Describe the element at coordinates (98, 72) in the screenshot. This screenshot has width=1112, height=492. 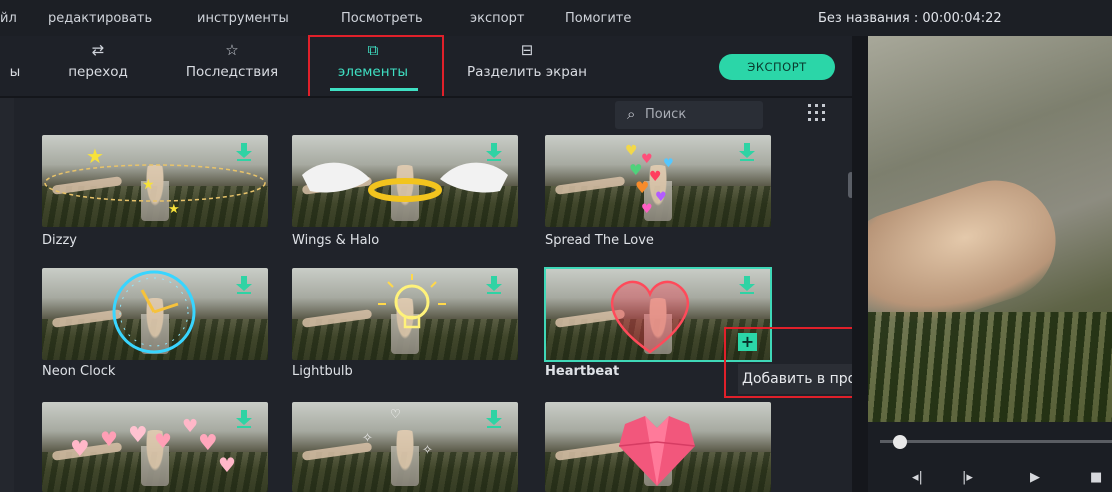
I see `tab-label: переход` at that location.